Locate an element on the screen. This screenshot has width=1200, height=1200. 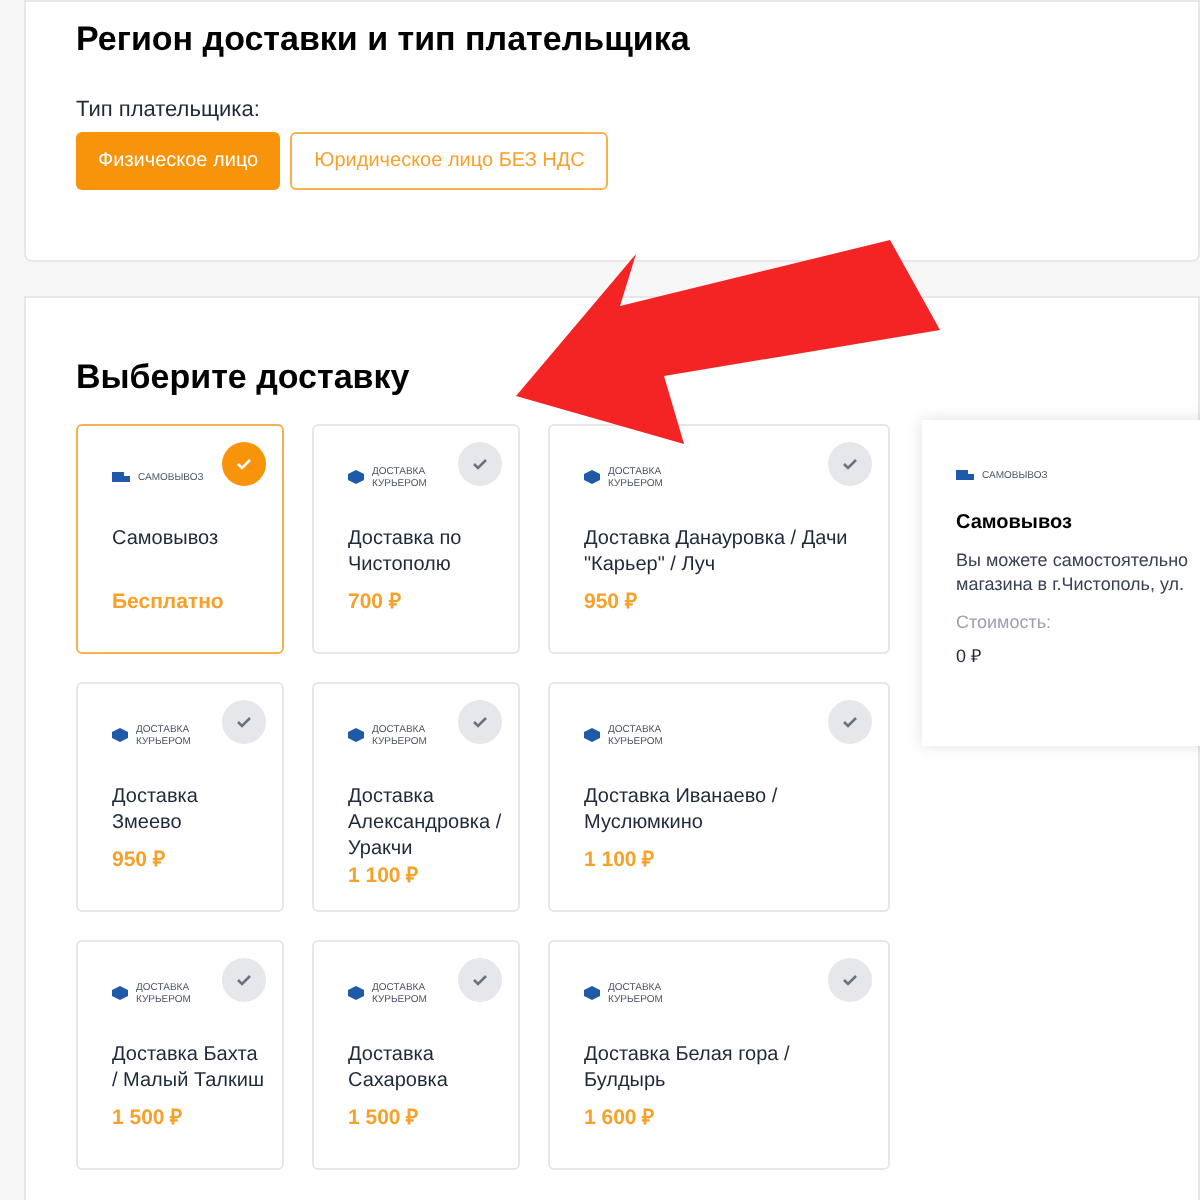
details-title: Самовывоз is located at coordinates (1015, 524).